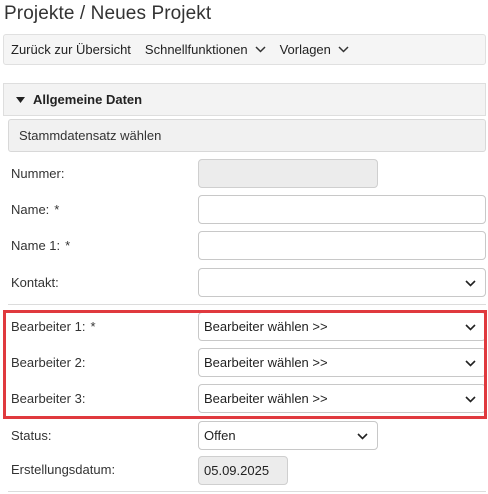 The image size is (488, 494). I want to click on templates-menu: Vorlagen, so click(314, 49).